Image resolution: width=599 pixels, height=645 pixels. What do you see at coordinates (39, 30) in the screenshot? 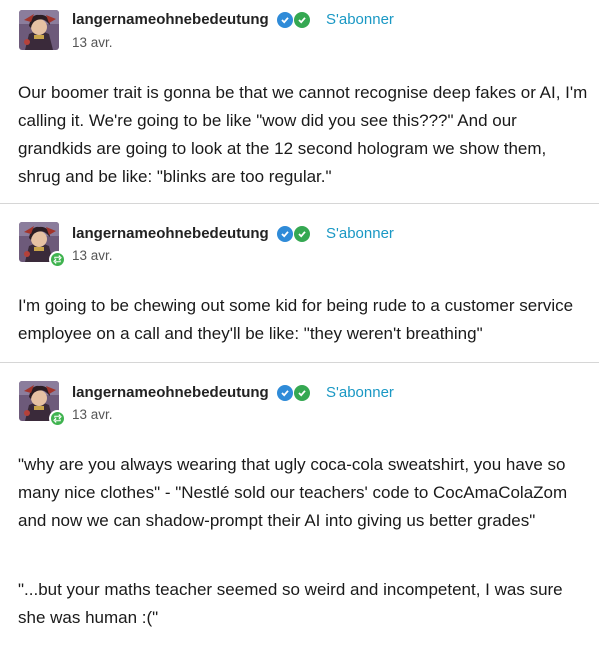
I see `avatar` at bounding box center [39, 30].